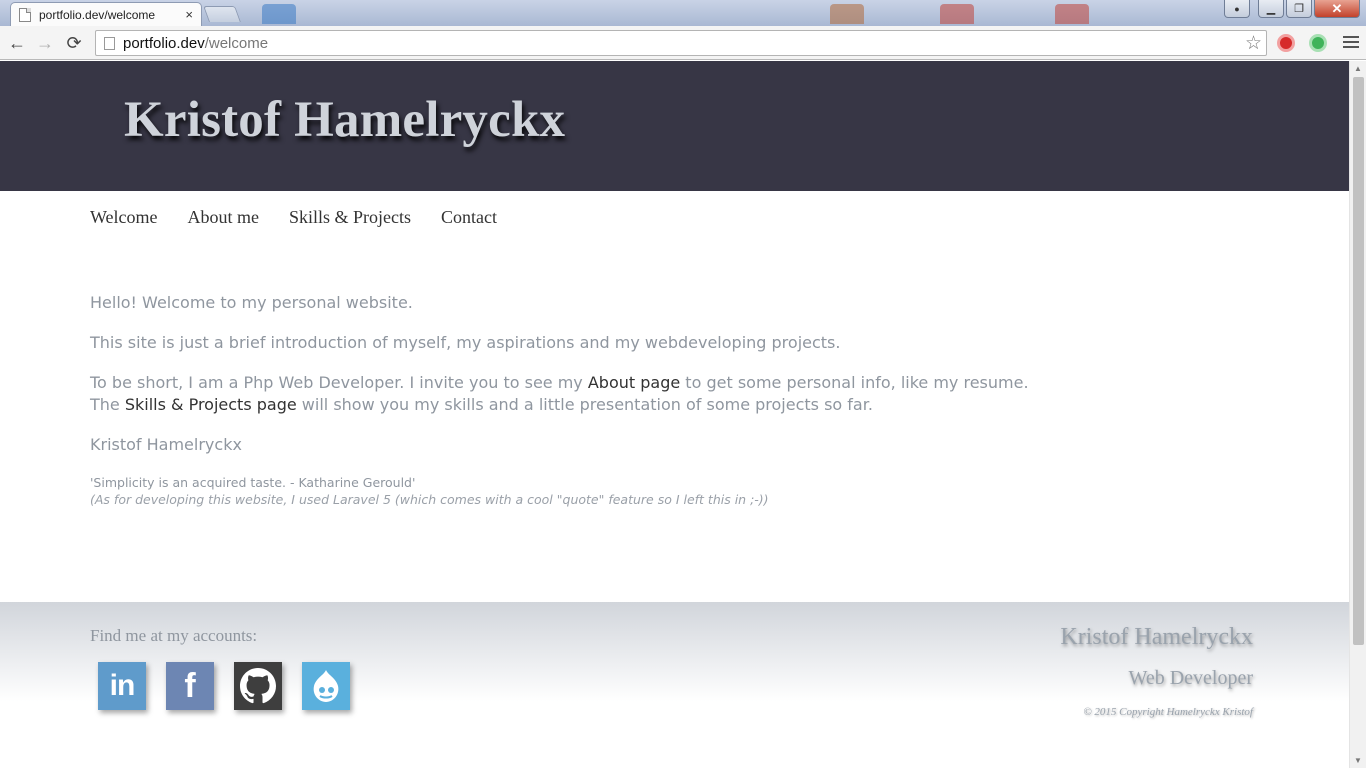  What do you see at coordinates (166, 444) in the screenshot?
I see `signature-text: Kristof Hamelryckx` at bounding box center [166, 444].